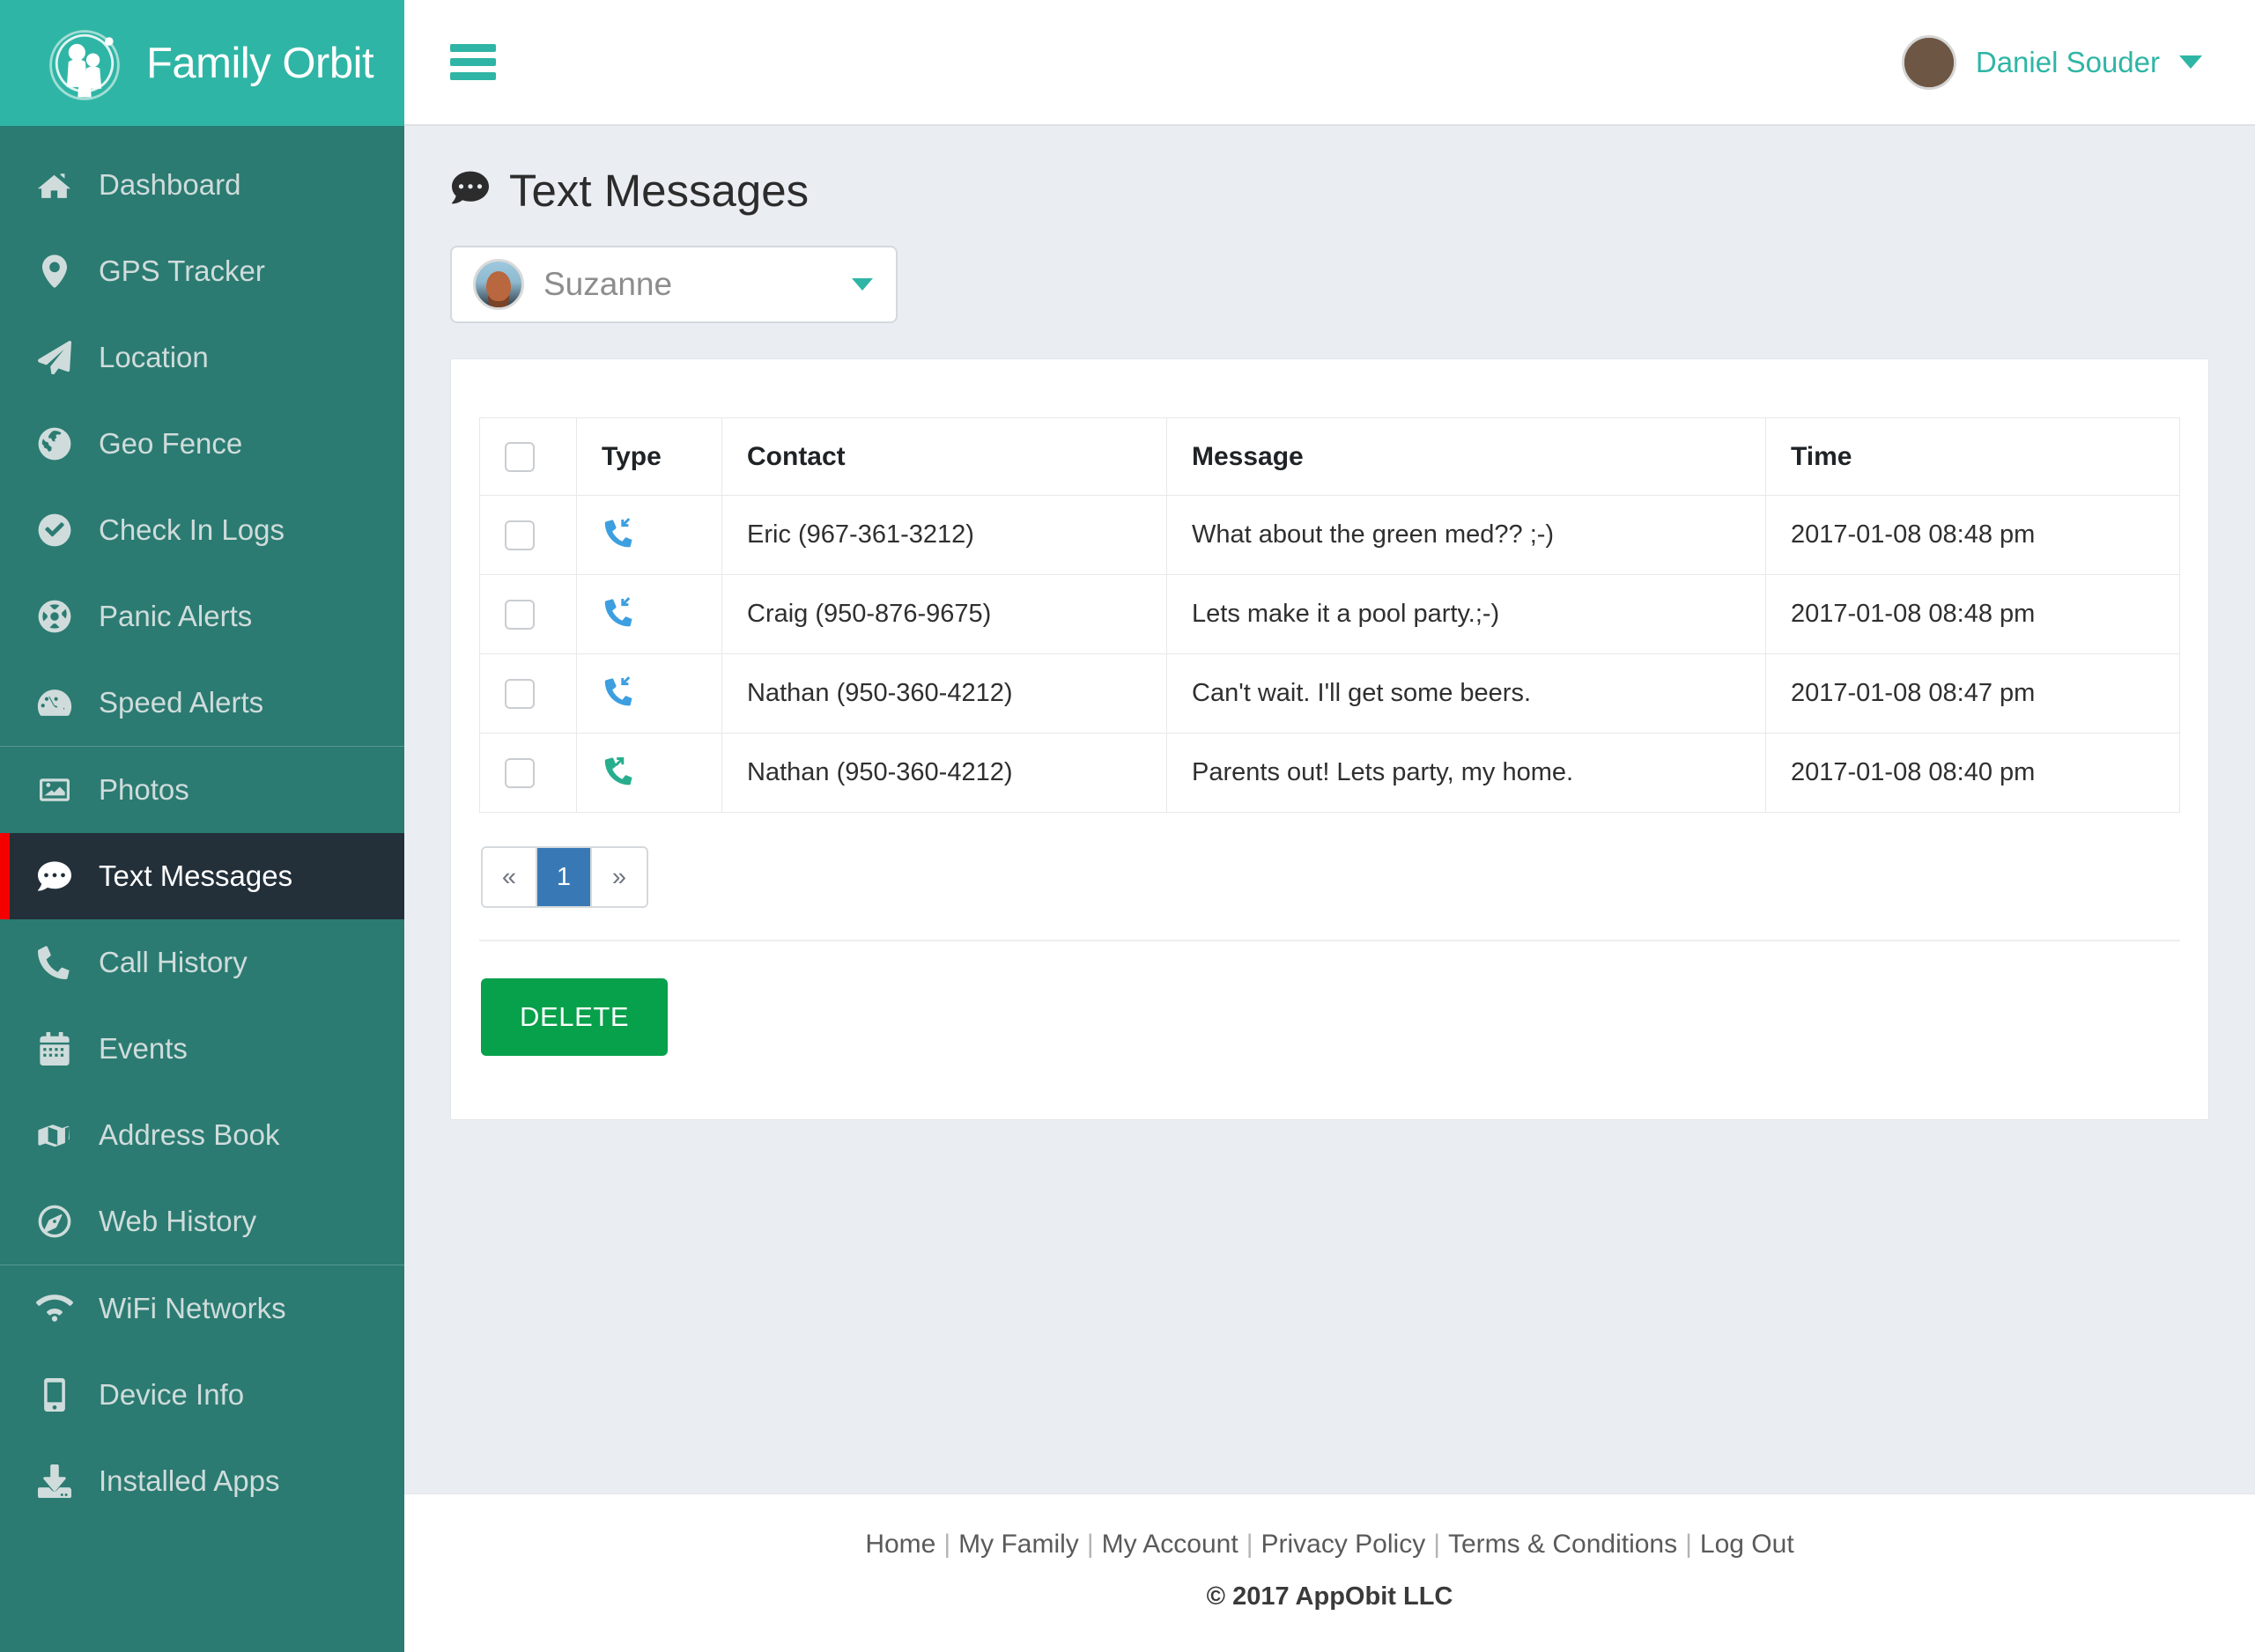 The width and height of the screenshot is (2255, 1652). What do you see at coordinates (54, 703) in the screenshot?
I see `tachometer-icon` at bounding box center [54, 703].